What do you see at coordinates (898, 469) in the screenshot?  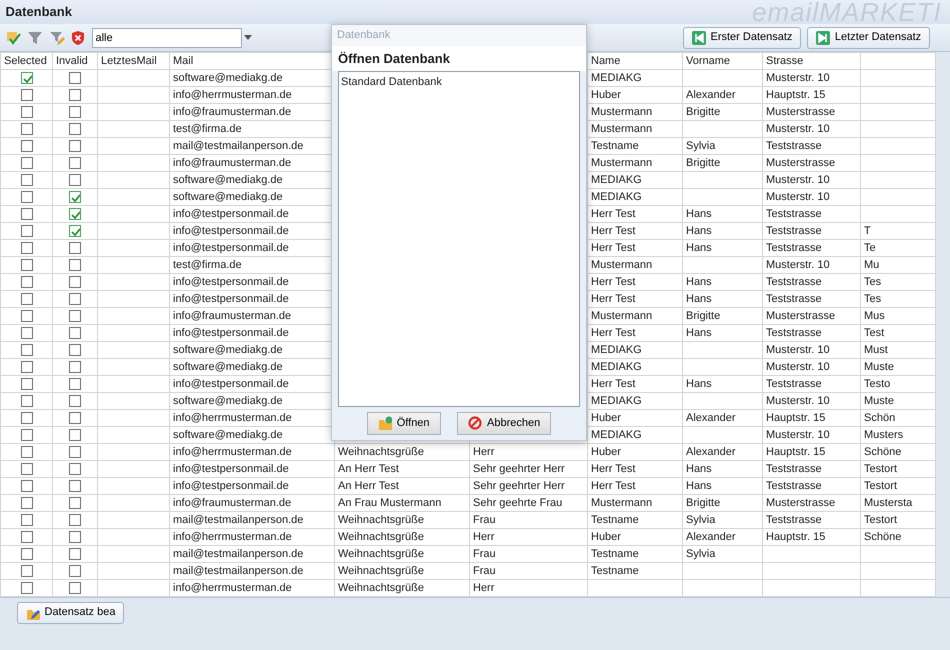 I see `table-cell: Testort` at bounding box center [898, 469].